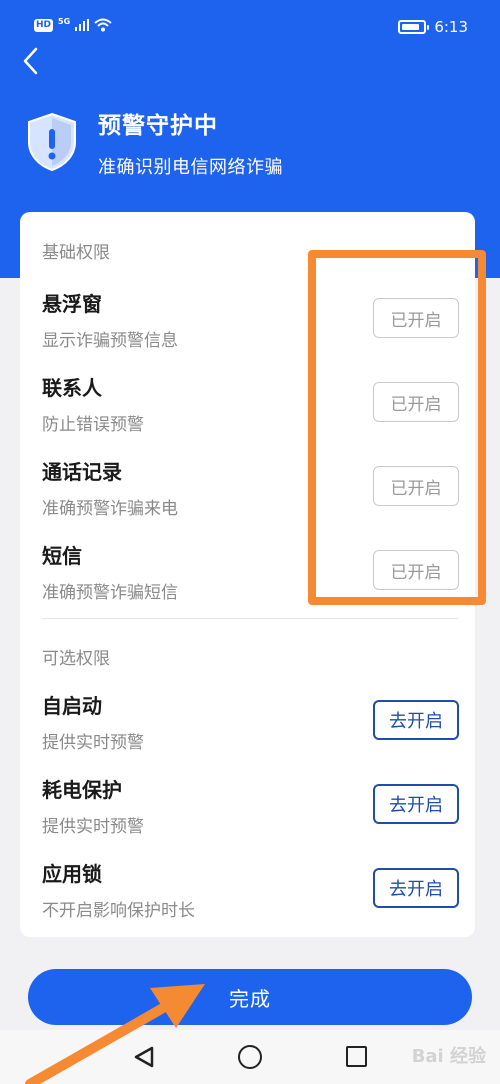 The image size is (500, 1084). What do you see at coordinates (72, 388) in the screenshot?
I see `permission-title: 联系人` at bounding box center [72, 388].